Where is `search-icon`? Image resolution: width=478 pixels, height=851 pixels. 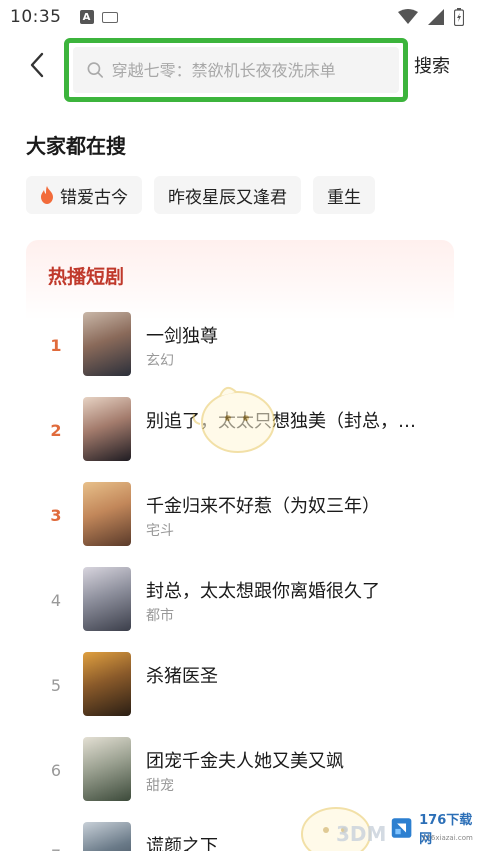
search-icon is located at coordinates (95, 70).